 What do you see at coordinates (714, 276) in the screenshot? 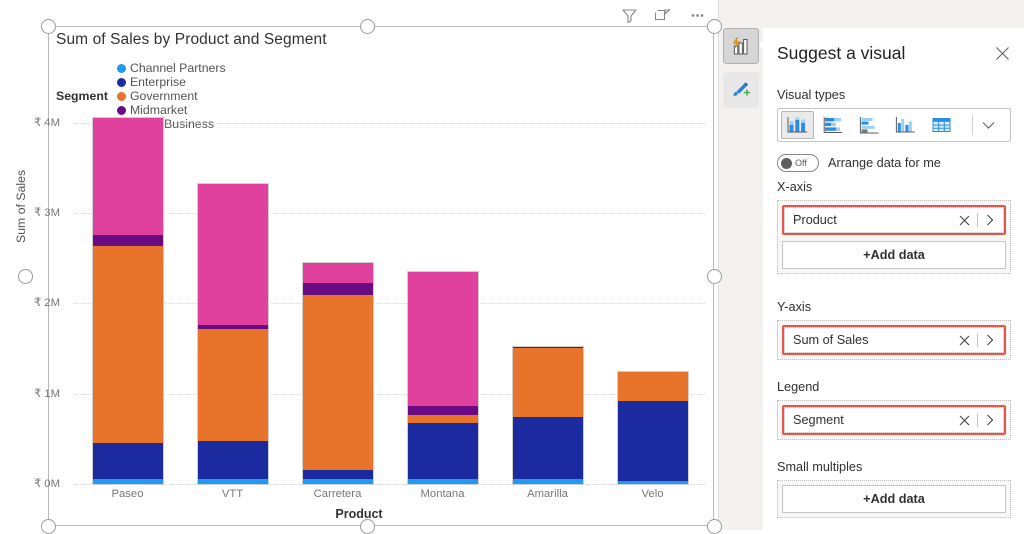
I see `resize-handle-middle-right` at bounding box center [714, 276].